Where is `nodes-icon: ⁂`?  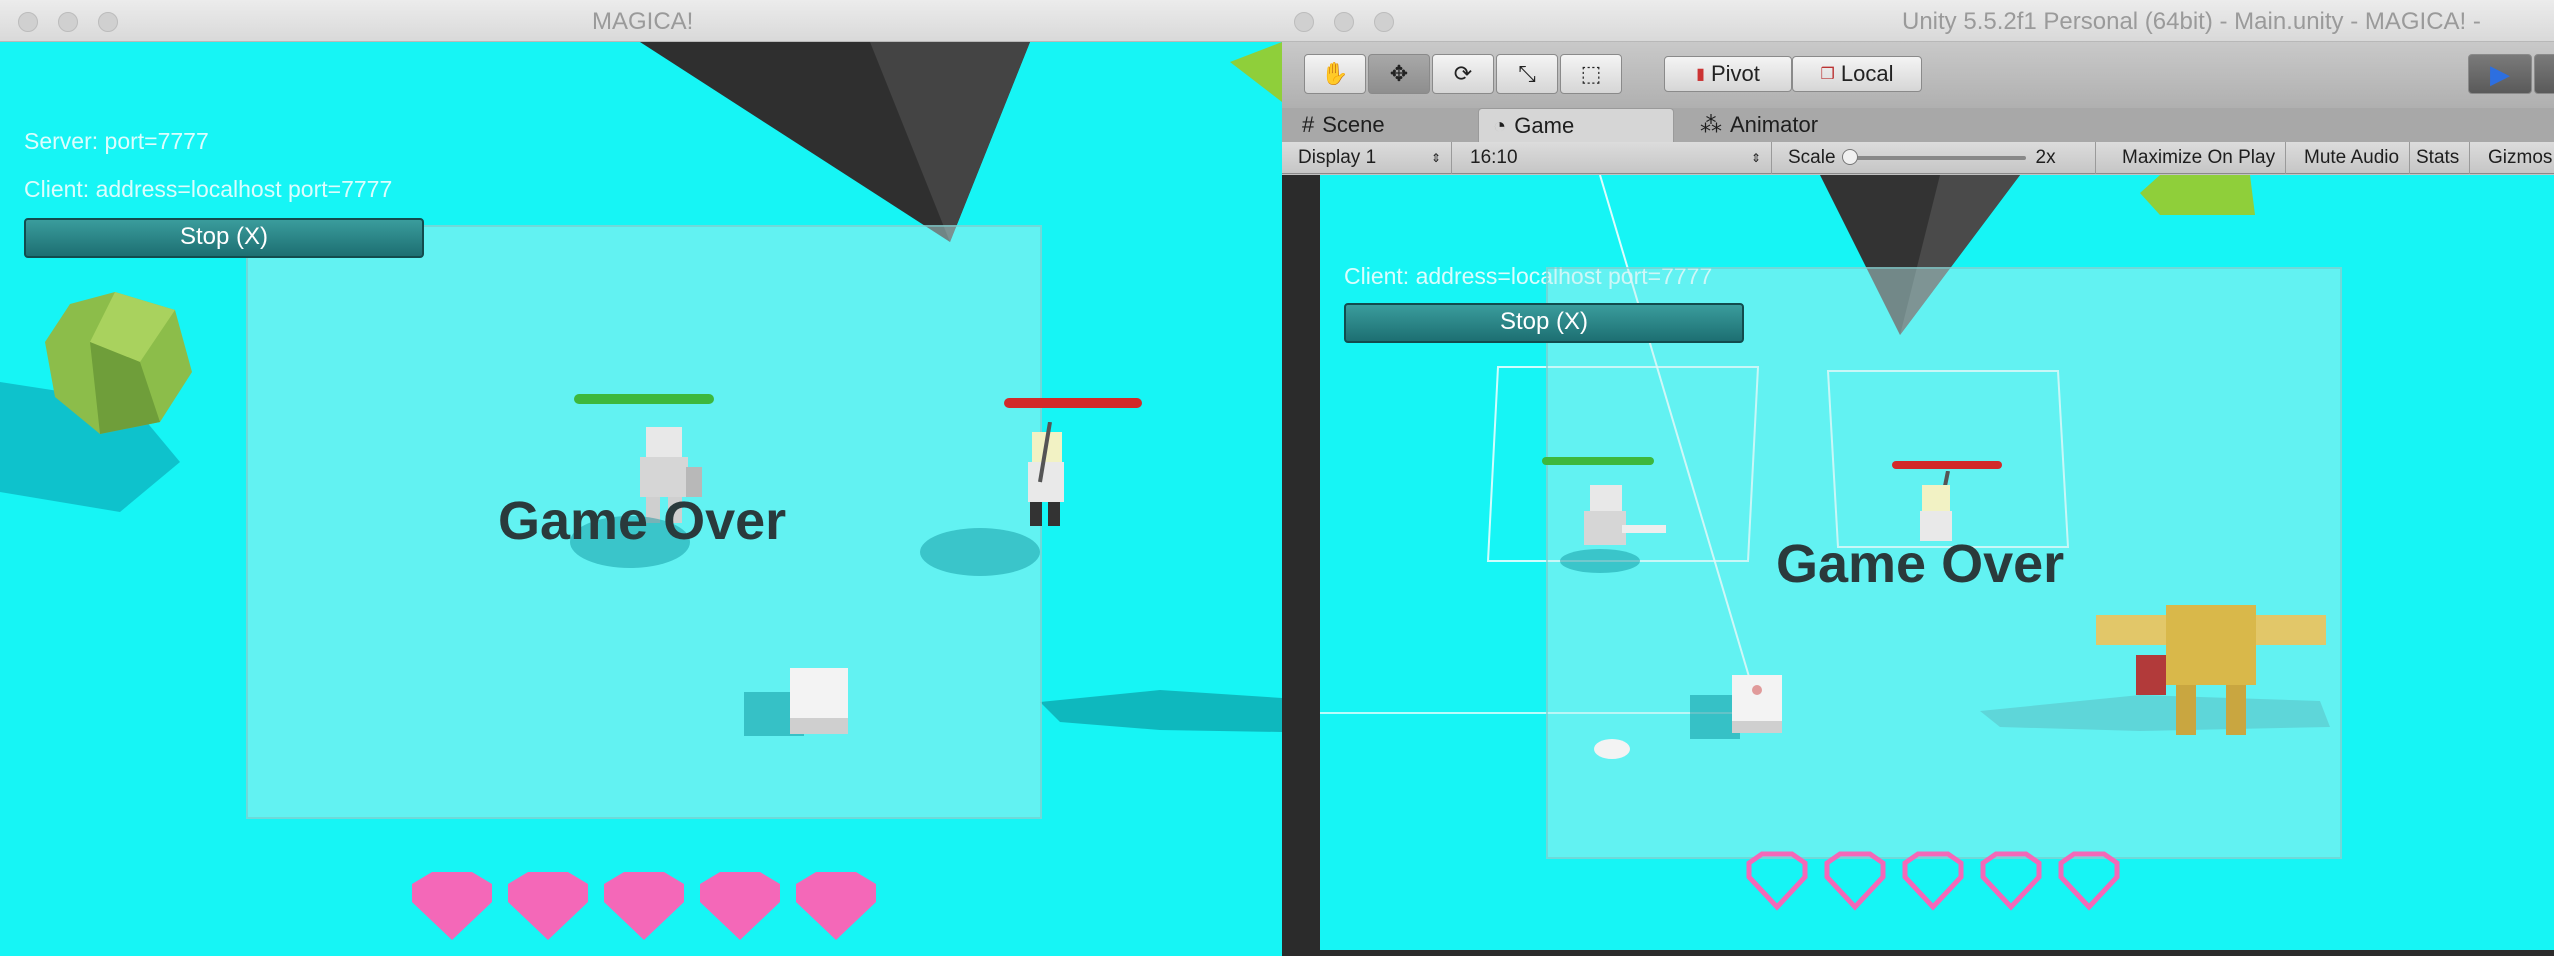
nodes-icon: ⁂ is located at coordinates (1711, 124).